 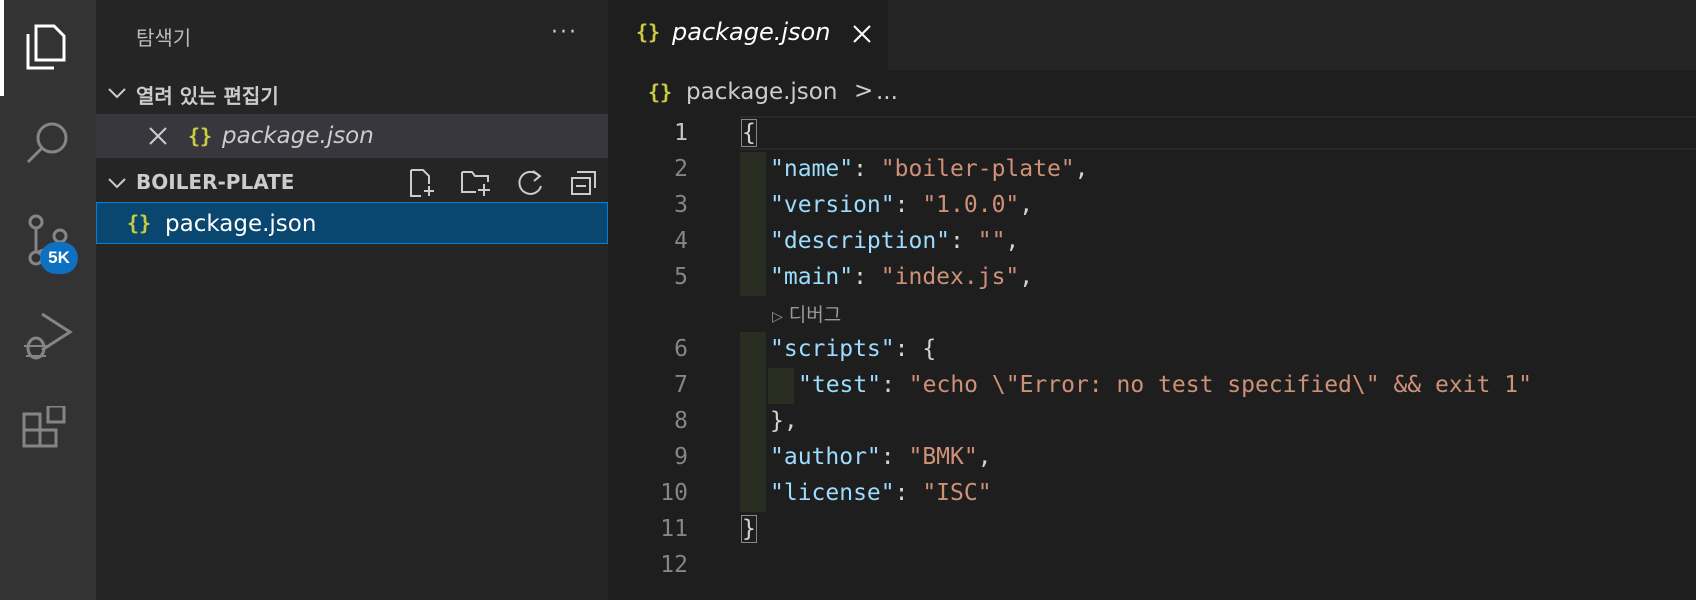 What do you see at coordinates (1152, 170) in the screenshot?
I see `code-line: 2 "name": "boiler-plate",` at bounding box center [1152, 170].